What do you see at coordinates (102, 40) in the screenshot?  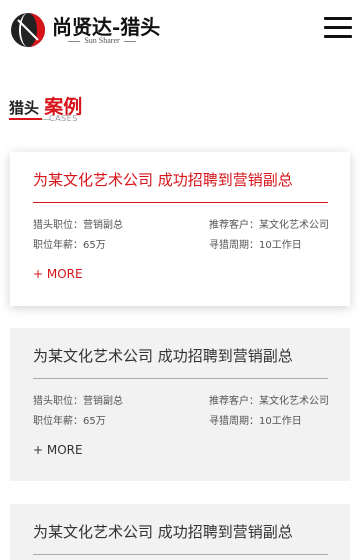 I see `logo-english-name: Sun Sharer` at bounding box center [102, 40].